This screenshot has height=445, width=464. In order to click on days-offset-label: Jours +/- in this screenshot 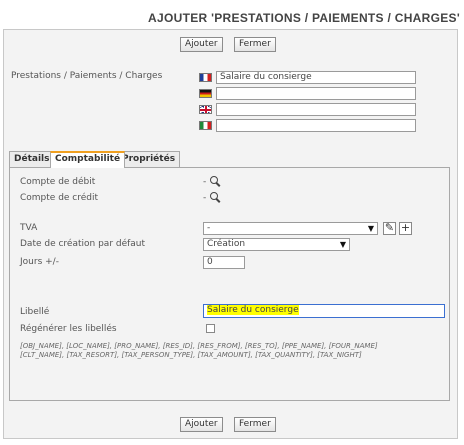, I will do `click(39, 262)`.